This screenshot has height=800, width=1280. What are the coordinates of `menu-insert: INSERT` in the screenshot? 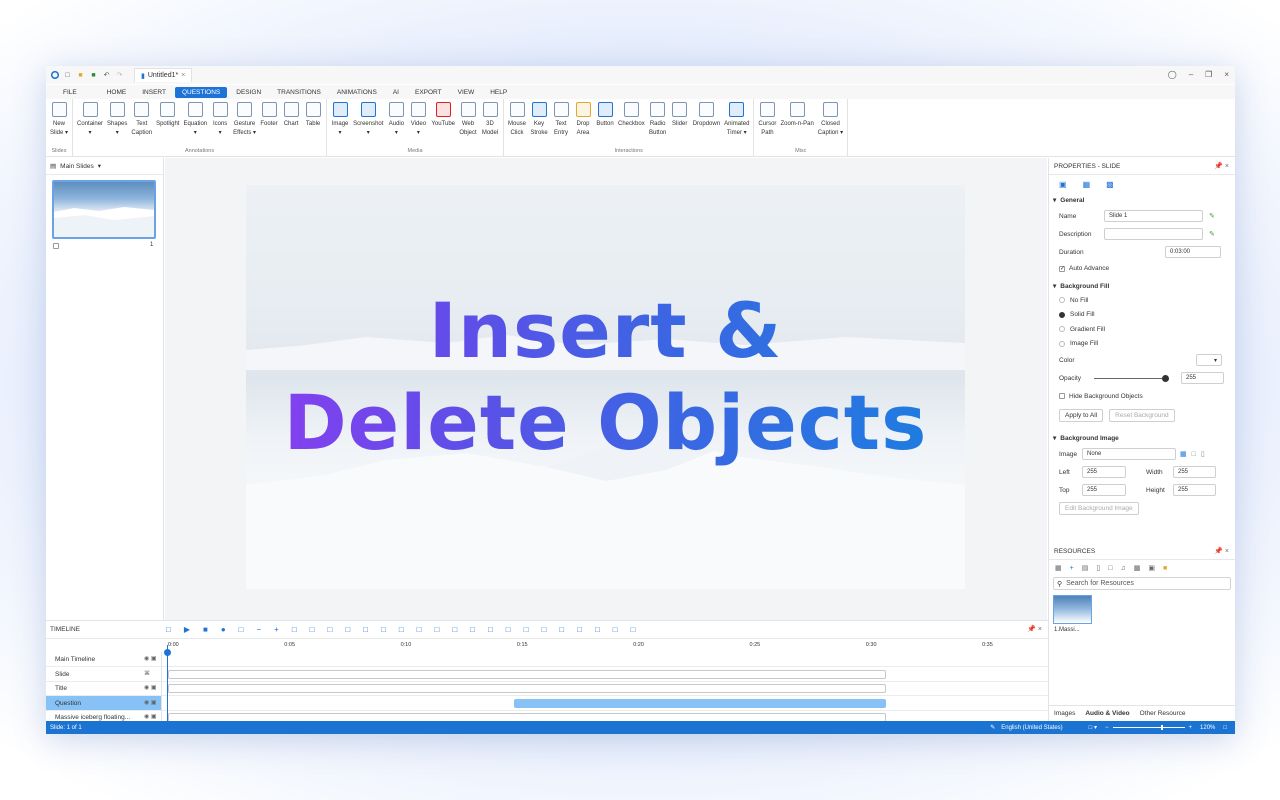 It's located at (154, 92).